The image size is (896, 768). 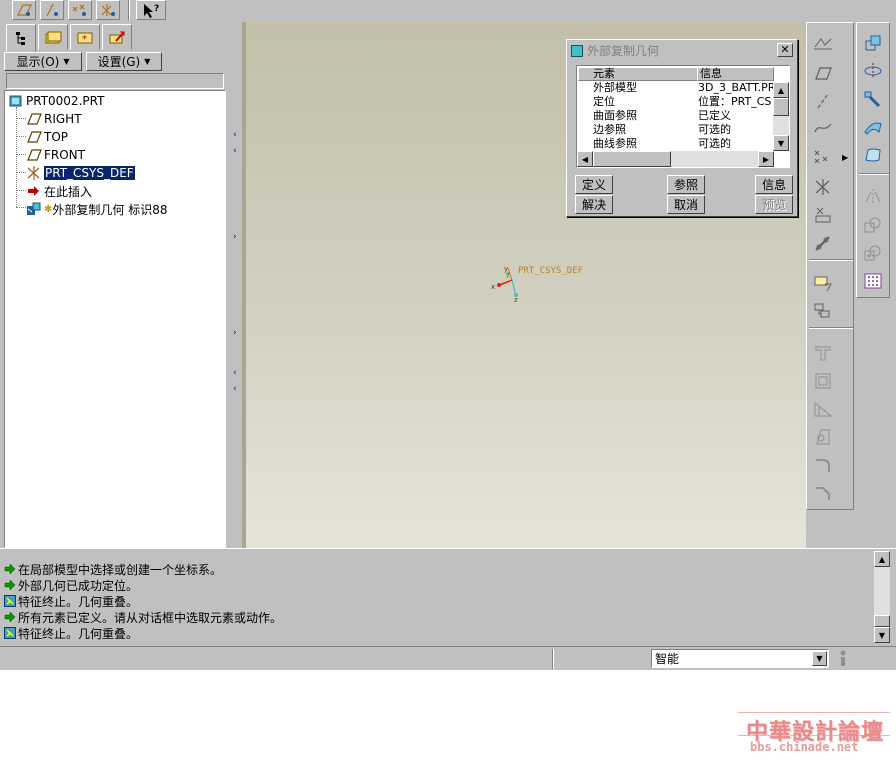 I want to click on cancel-button: 取消, so click(x=686, y=204).